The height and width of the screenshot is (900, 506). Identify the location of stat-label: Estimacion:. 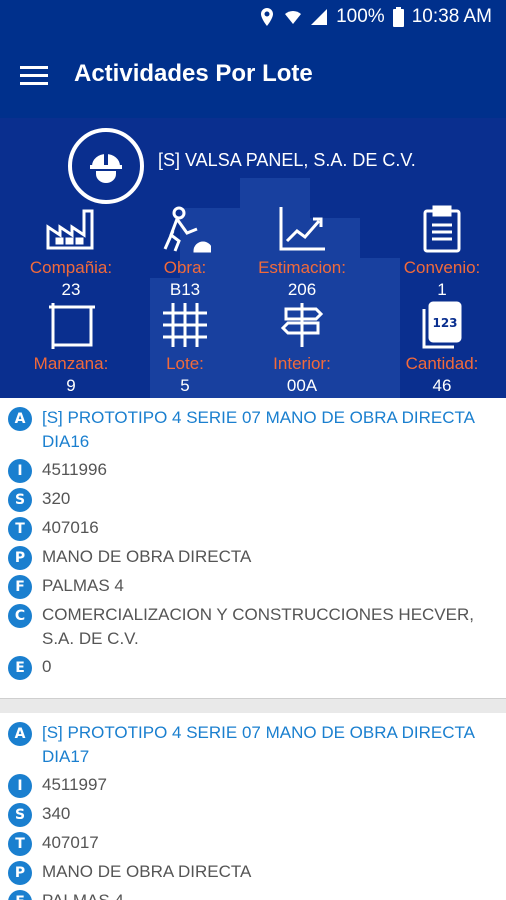
(302, 267).